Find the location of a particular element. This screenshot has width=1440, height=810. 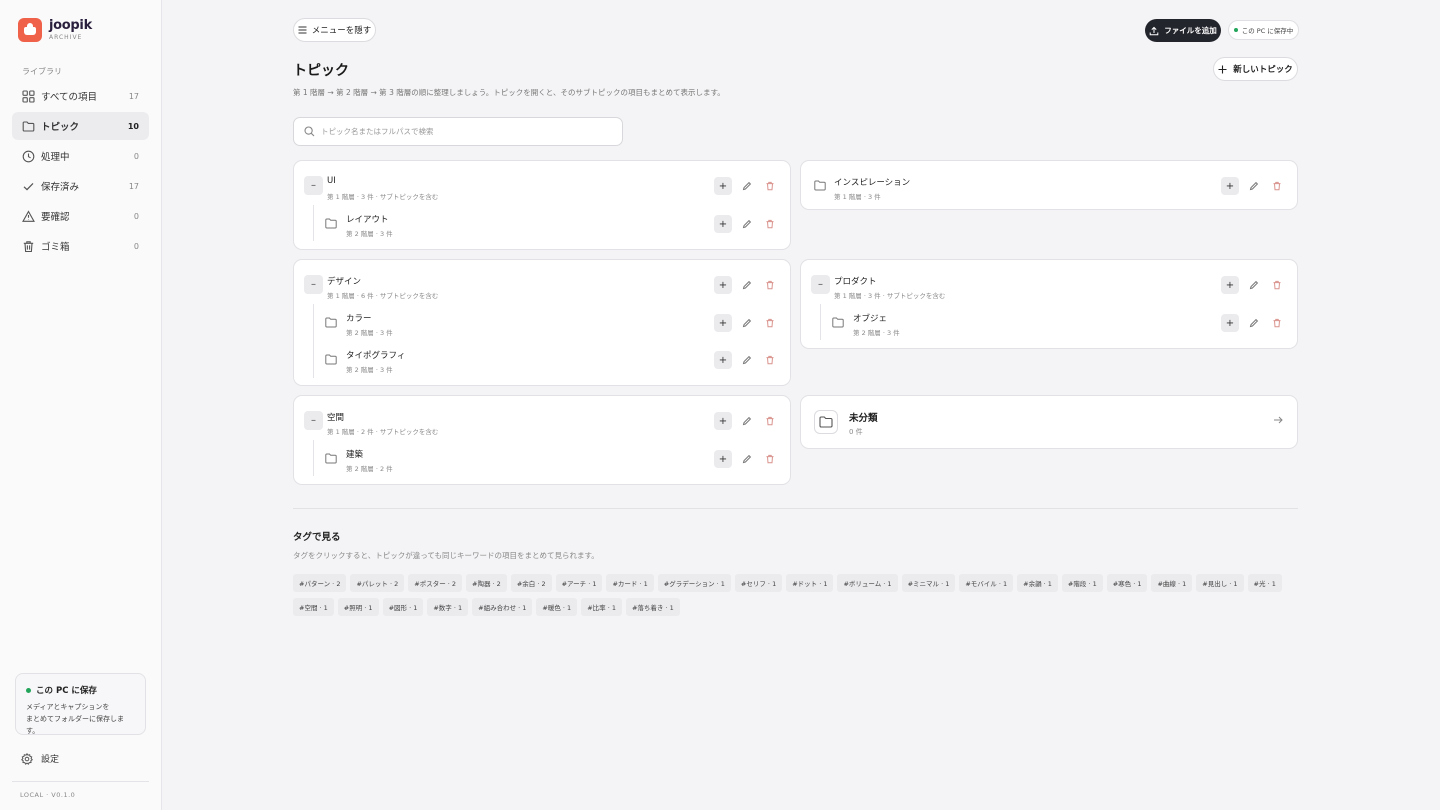

tag-chip: #カード · 1 is located at coordinates (630, 583).